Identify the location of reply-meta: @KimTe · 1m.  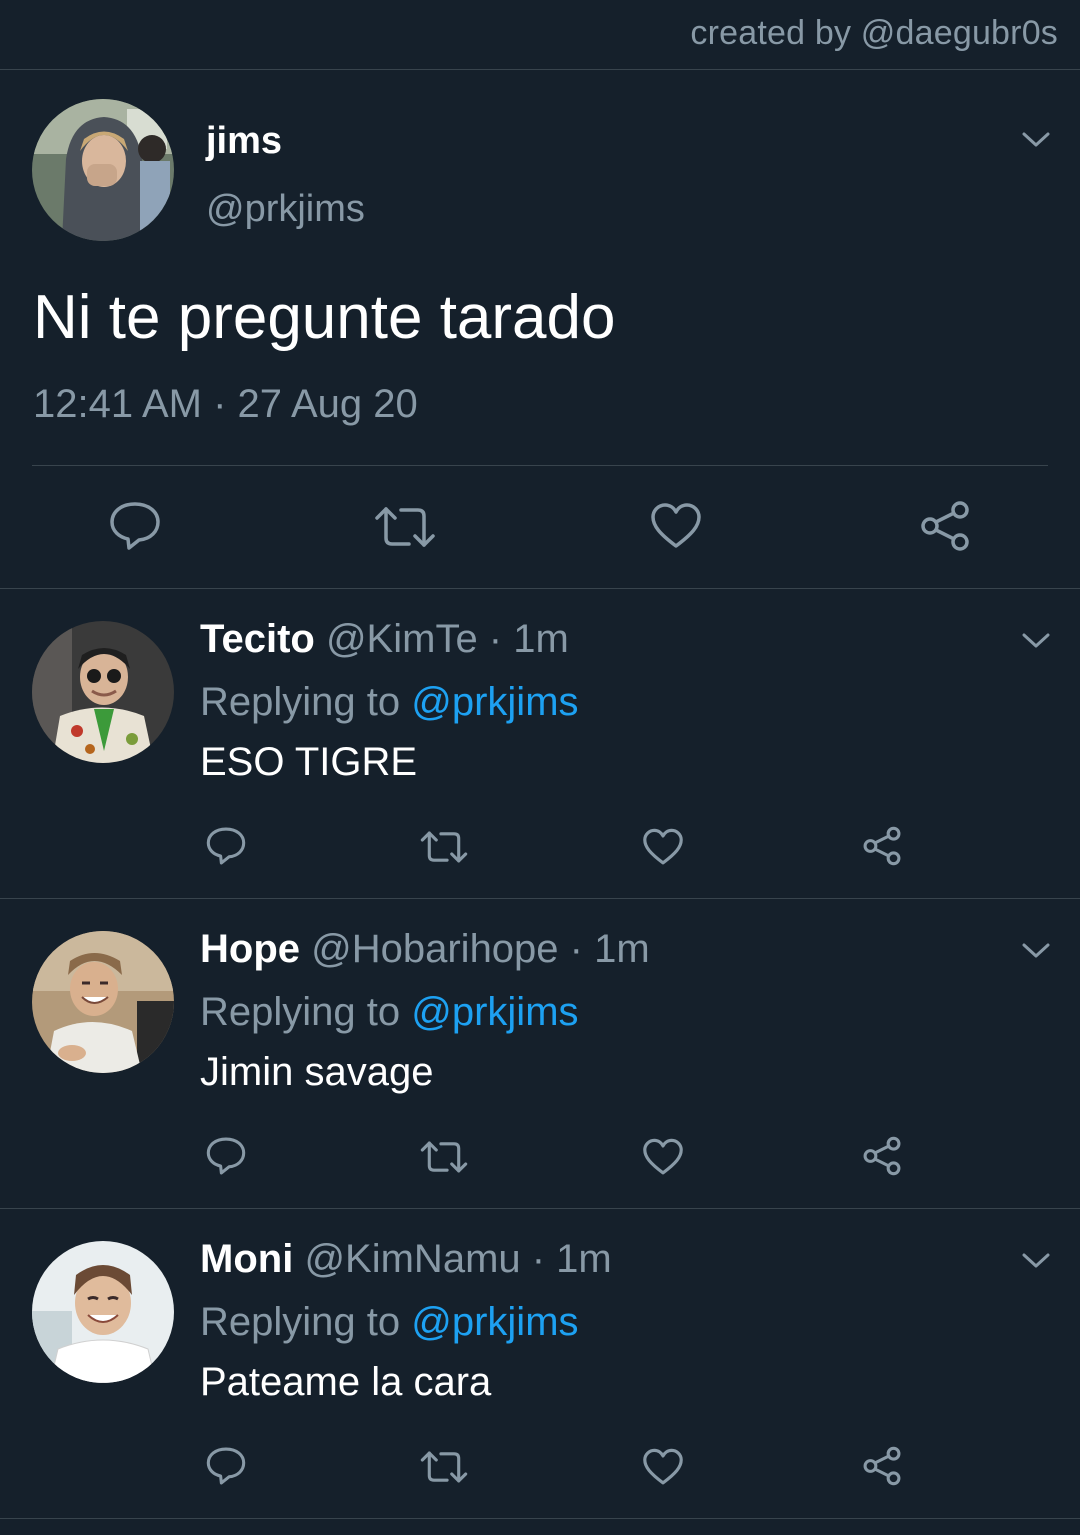
(447, 639).